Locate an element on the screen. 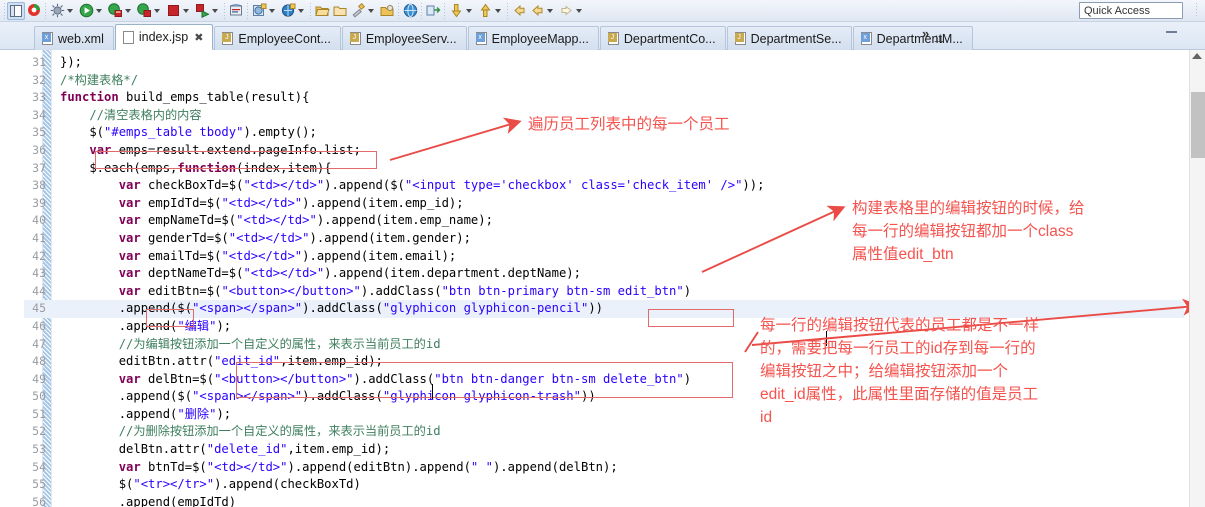 This screenshot has height=507, width=1205. forward-history-icon is located at coordinates (537, 11).